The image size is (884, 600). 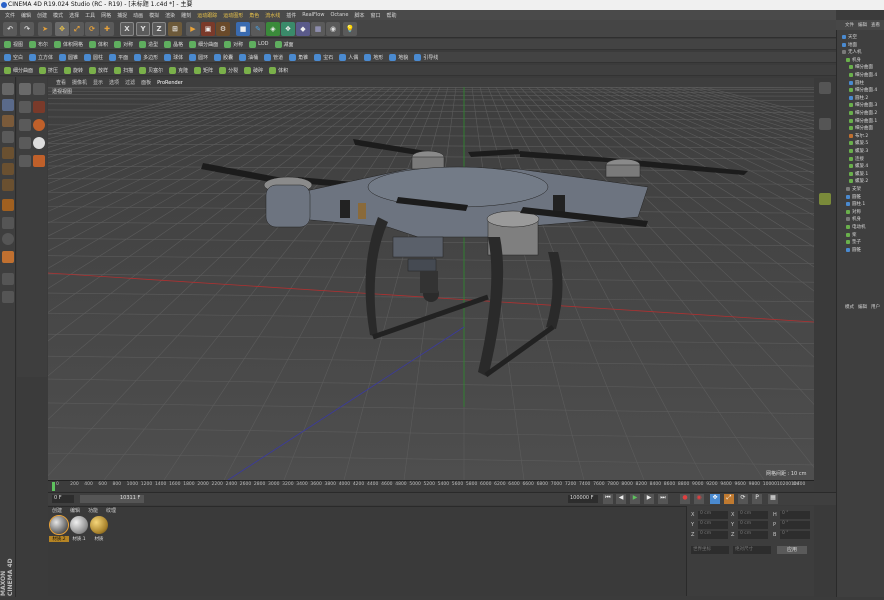 I want to click on render-picture-viewer-icon: ▣, so click(x=208, y=29).